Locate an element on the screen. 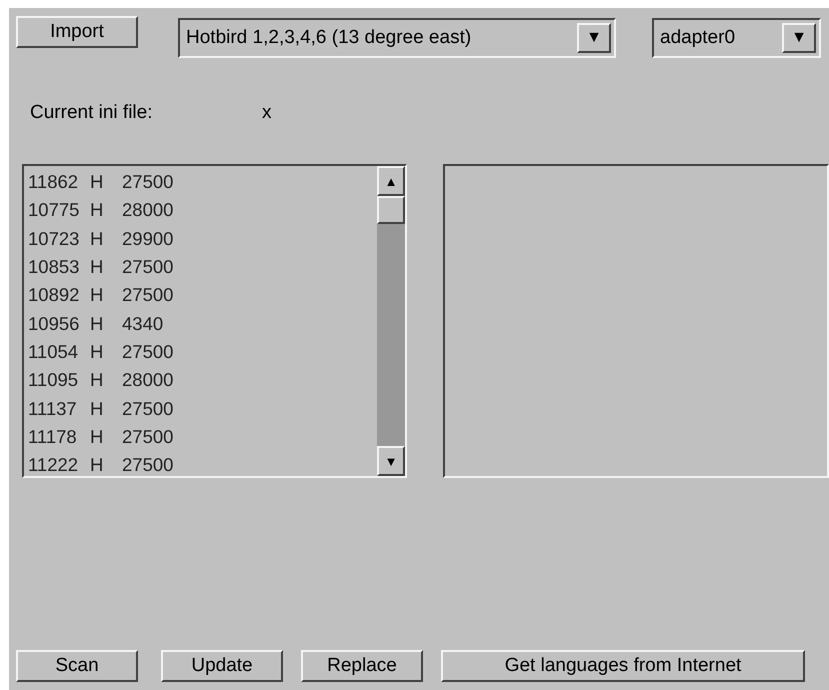 This screenshot has width=829, height=690. scroll-down-button: ▼ is located at coordinates (391, 461).